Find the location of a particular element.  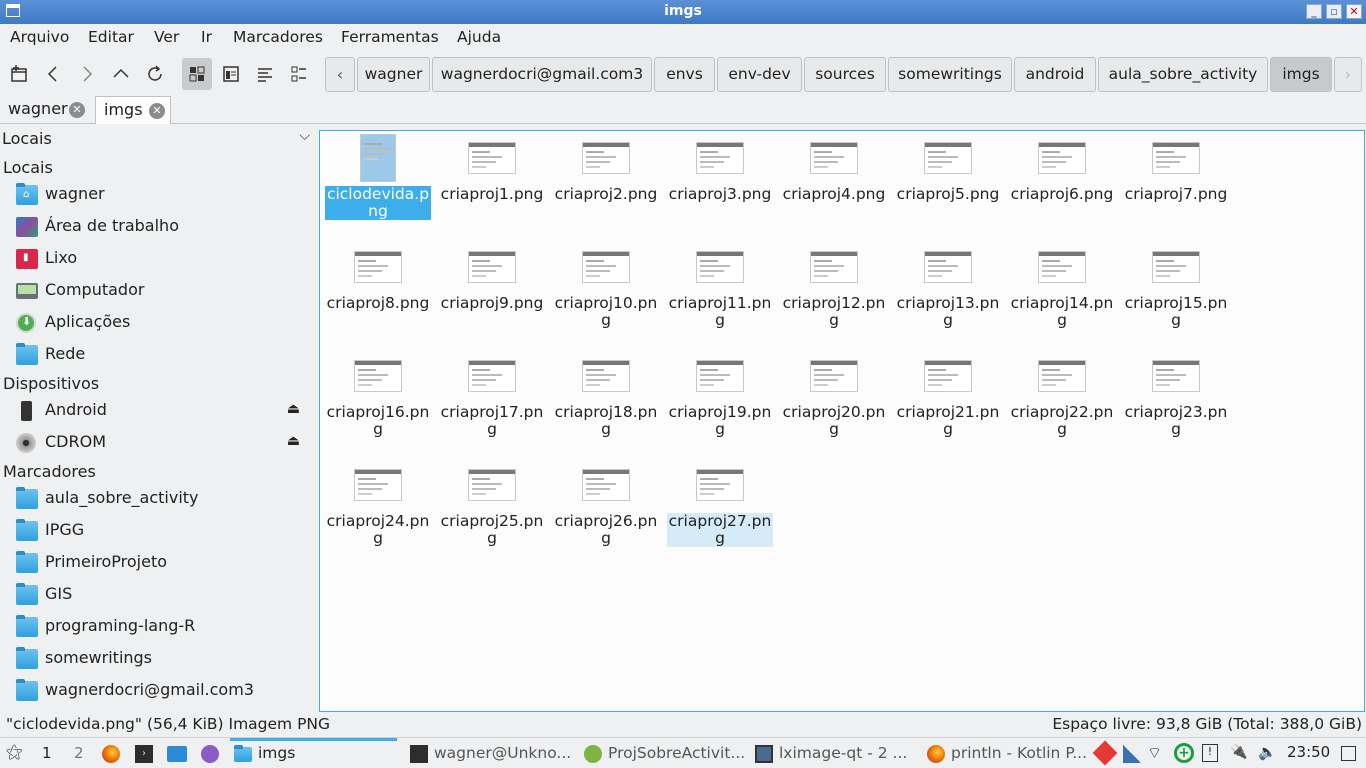

terminal-launcher-icon: › is located at coordinates (144, 754).